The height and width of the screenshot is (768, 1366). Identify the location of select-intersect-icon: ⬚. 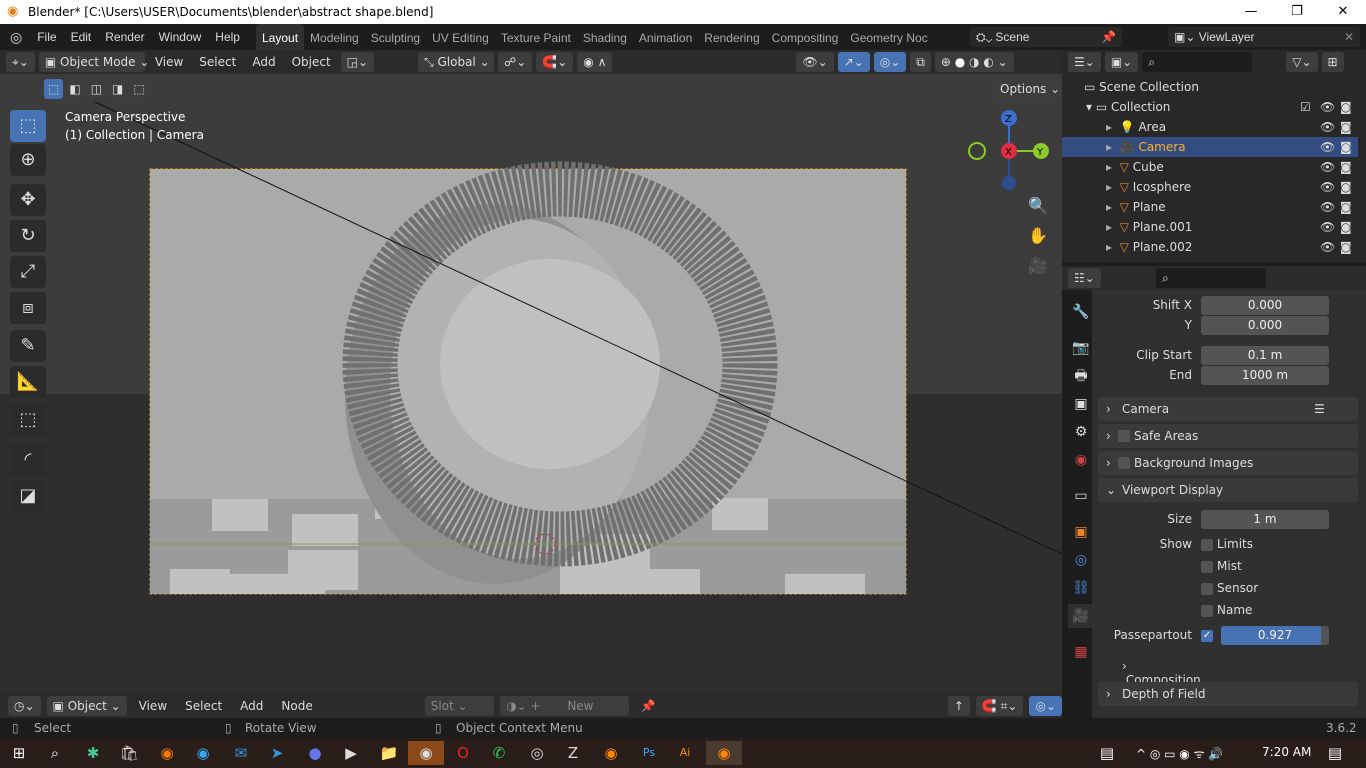
(139, 89).